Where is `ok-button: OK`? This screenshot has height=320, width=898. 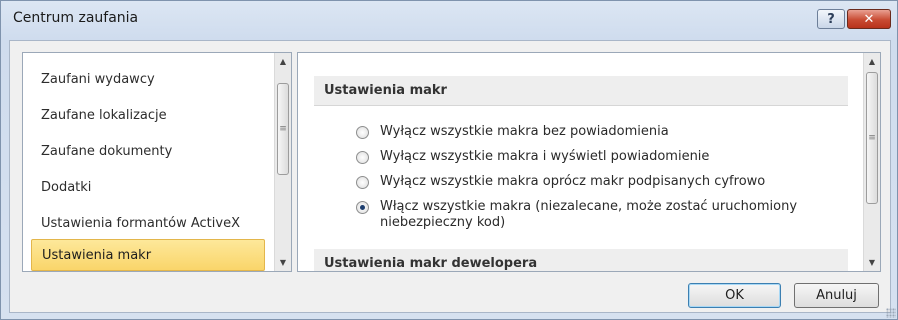 ok-button: OK is located at coordinates (734, 295).